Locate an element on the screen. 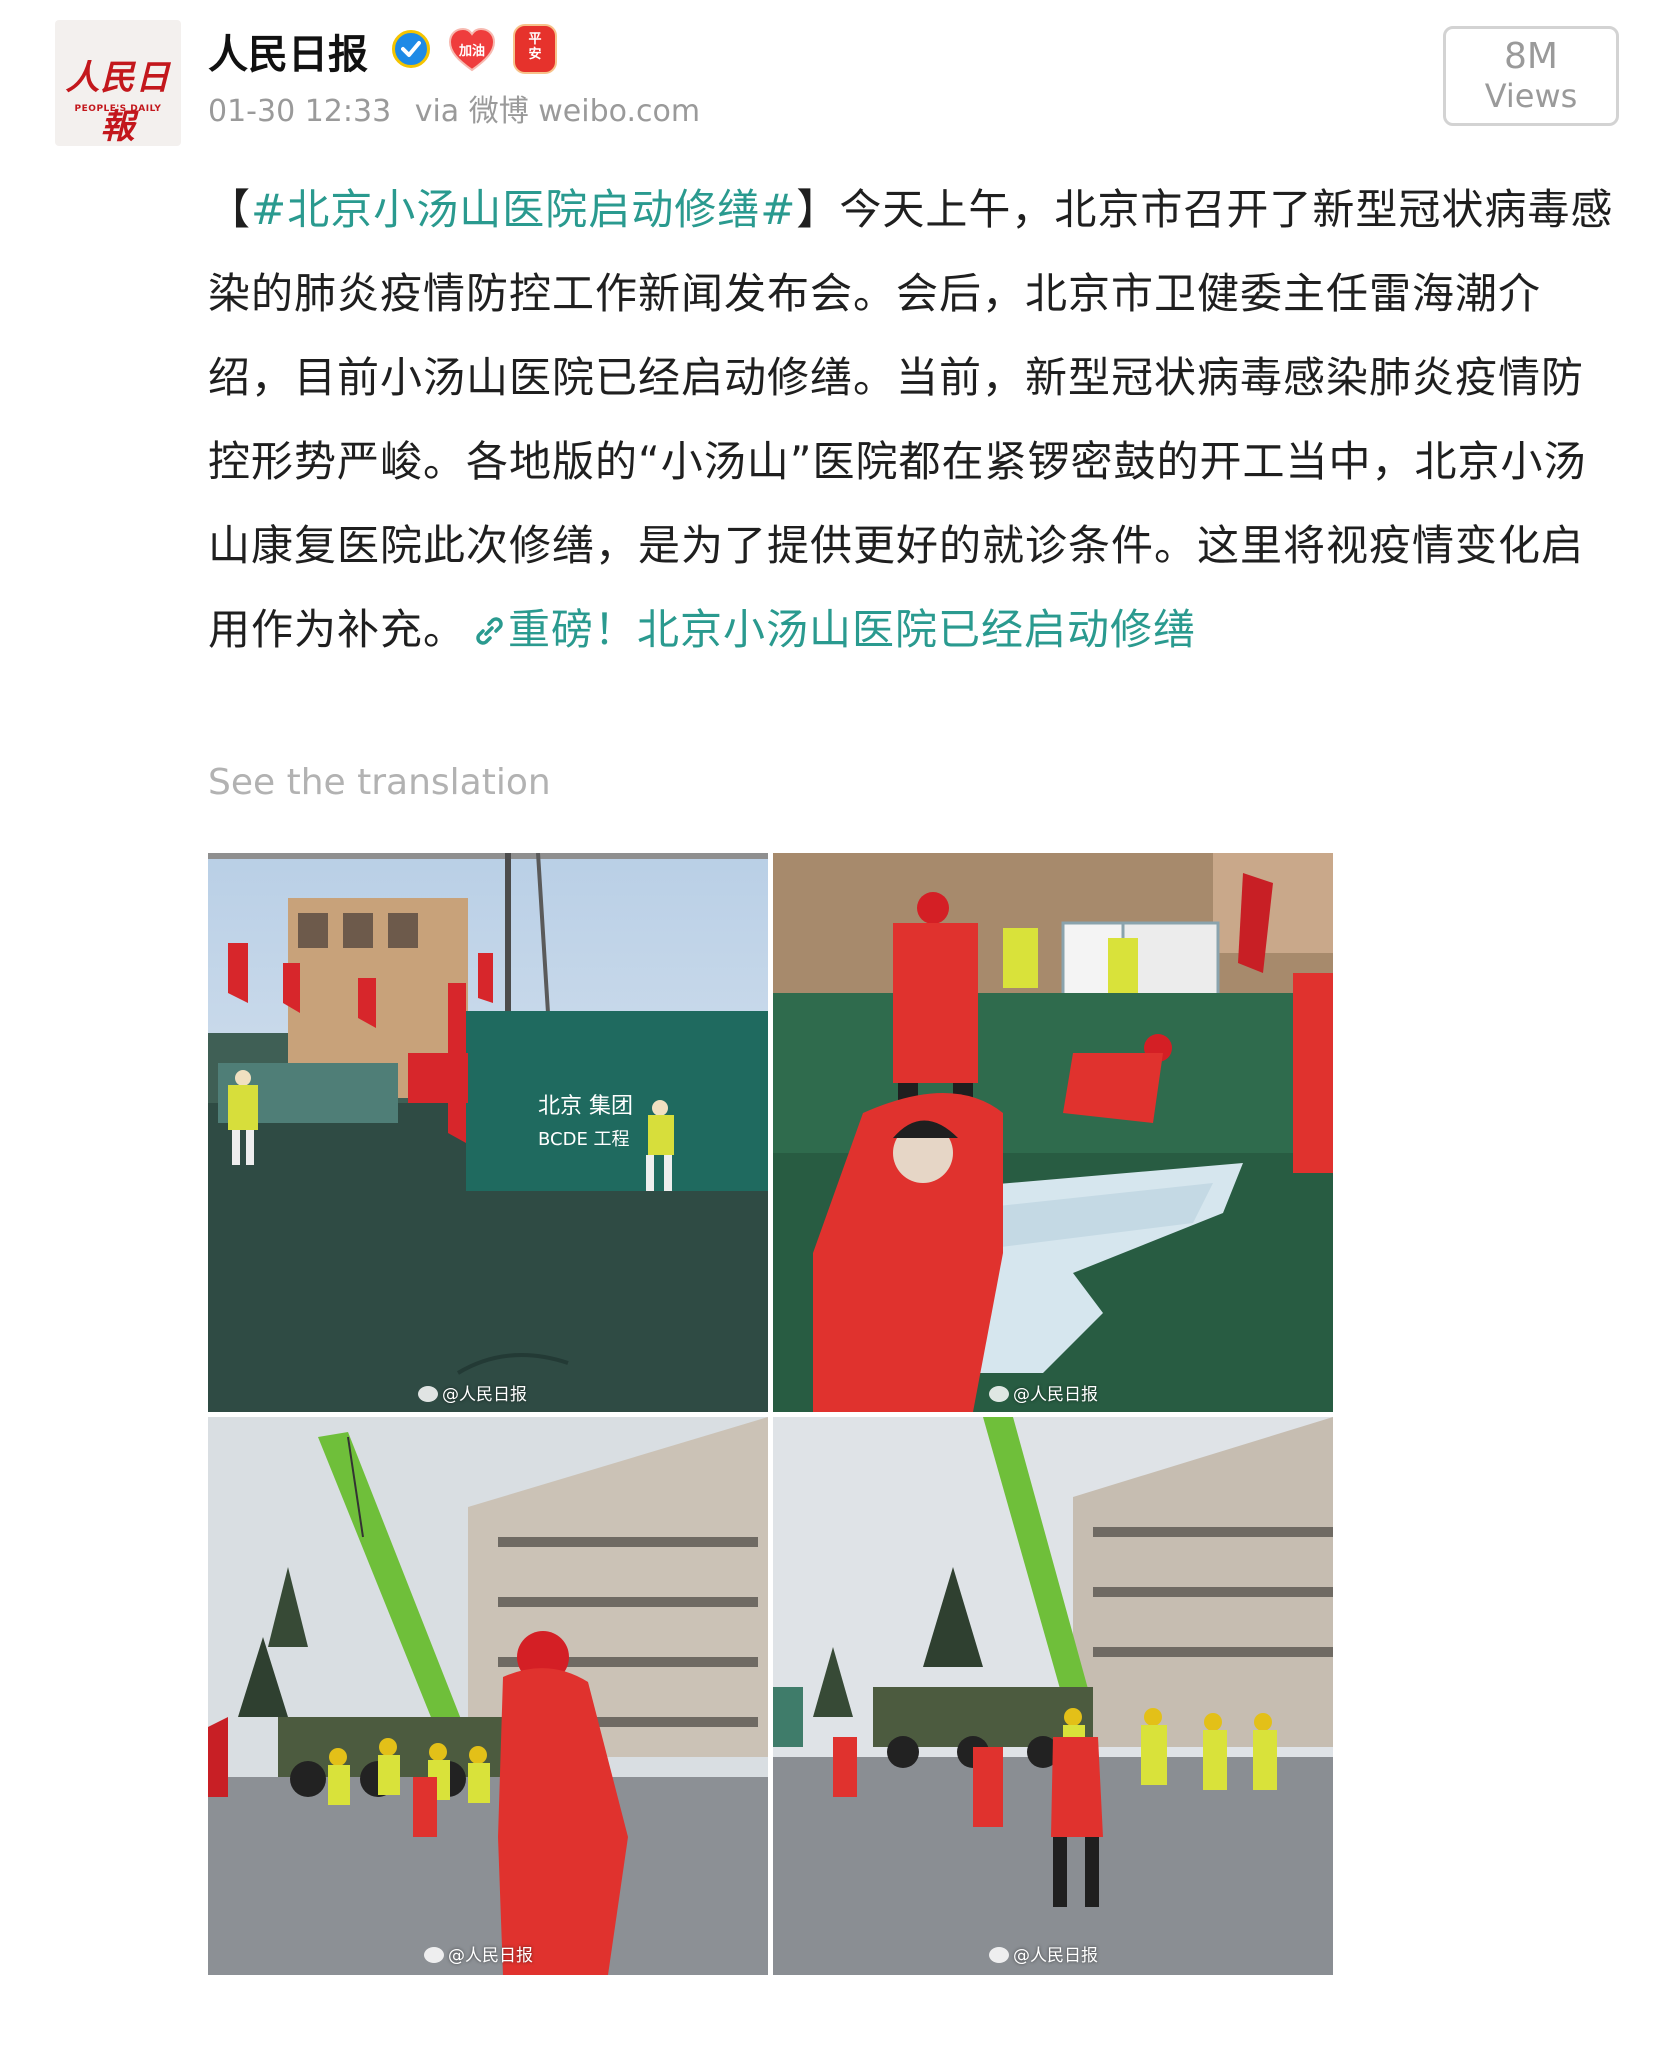 The image size is (1675, 2048). svg-text: BCDE 工程 is located at coordinates (584, 1139).